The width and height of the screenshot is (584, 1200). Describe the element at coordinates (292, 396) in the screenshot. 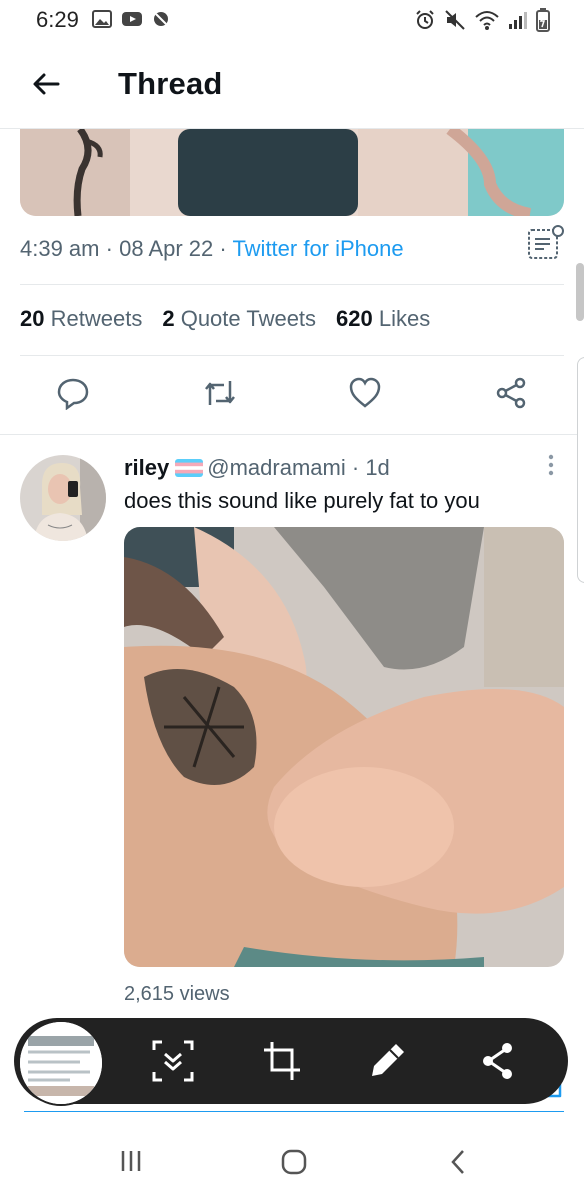

I see `tweet-actions` at that location.